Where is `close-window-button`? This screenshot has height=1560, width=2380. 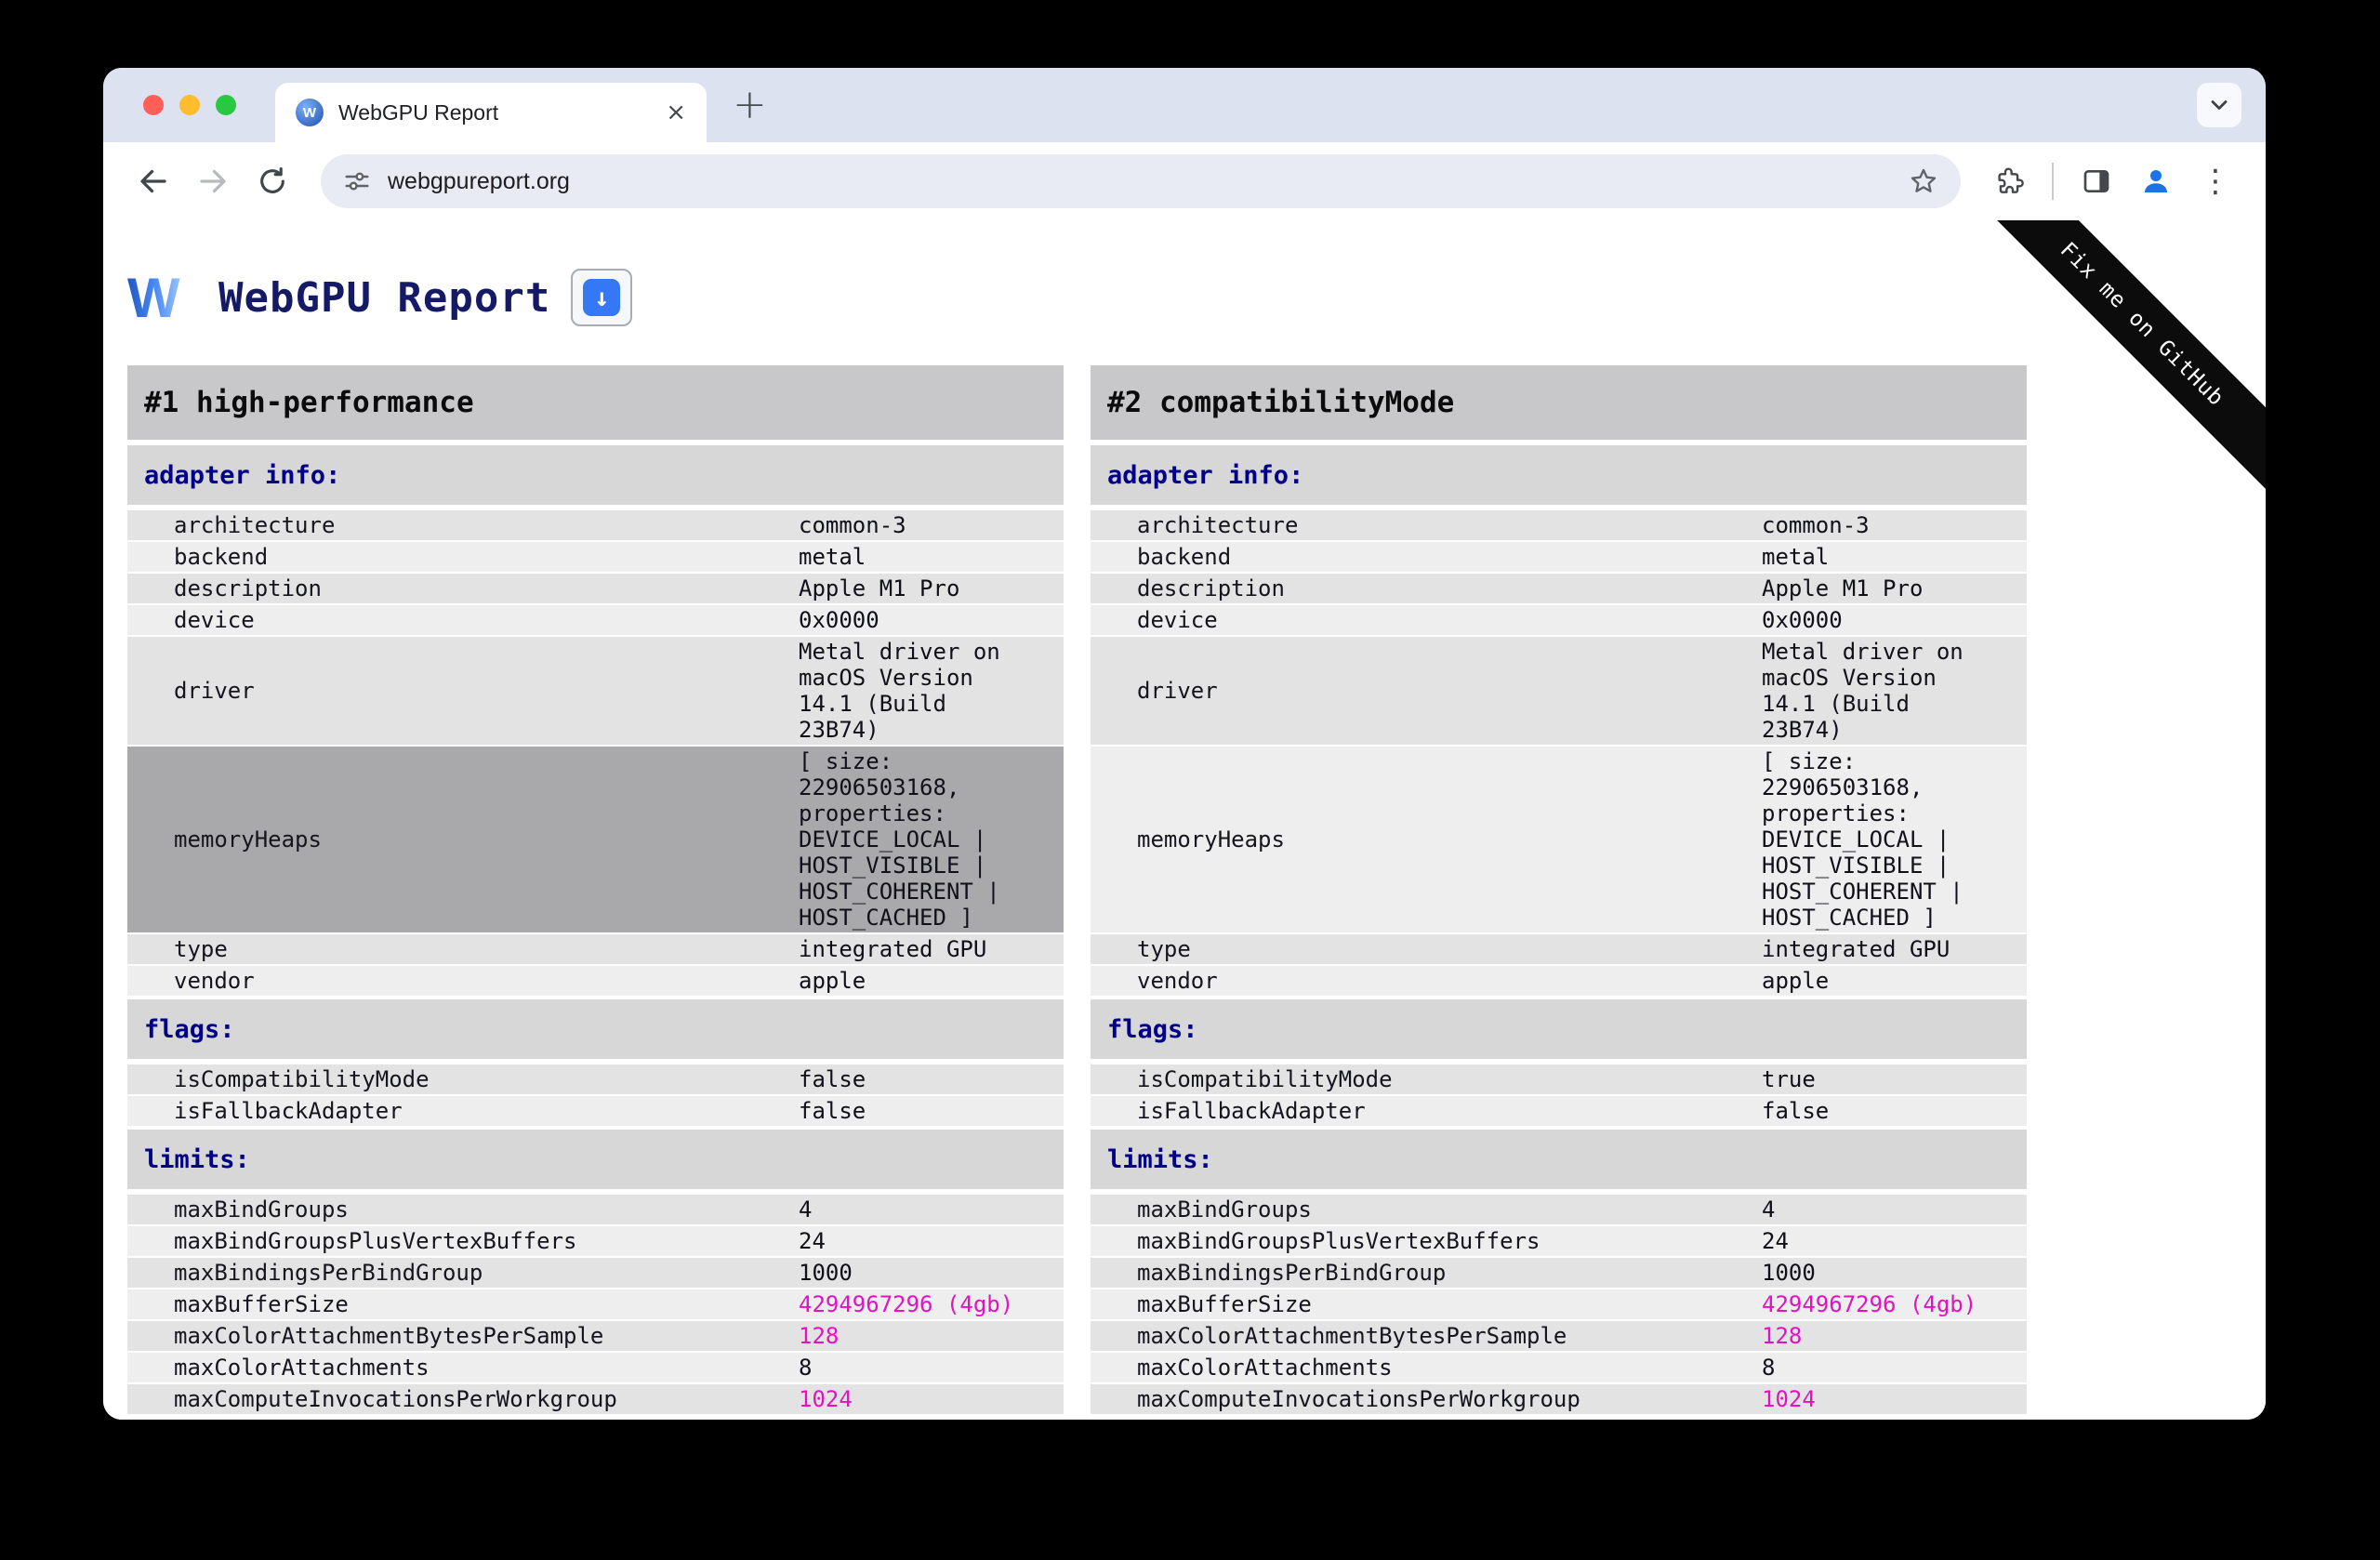
close-window-button is located at coordinates (153, 105).